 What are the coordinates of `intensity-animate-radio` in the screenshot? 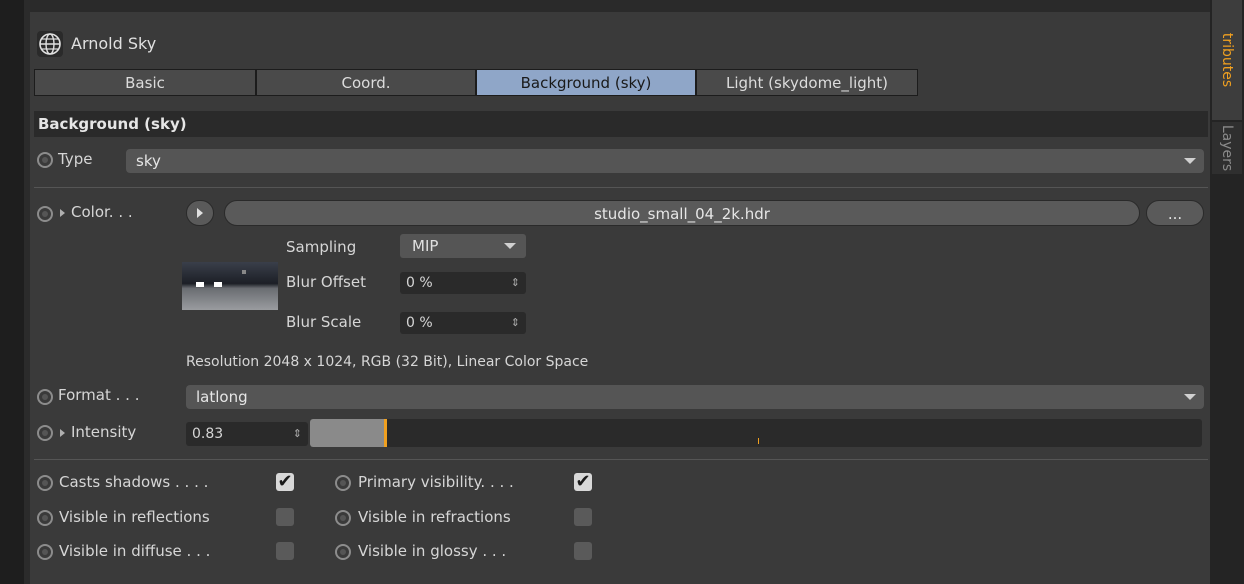 It's located at (45, 433).